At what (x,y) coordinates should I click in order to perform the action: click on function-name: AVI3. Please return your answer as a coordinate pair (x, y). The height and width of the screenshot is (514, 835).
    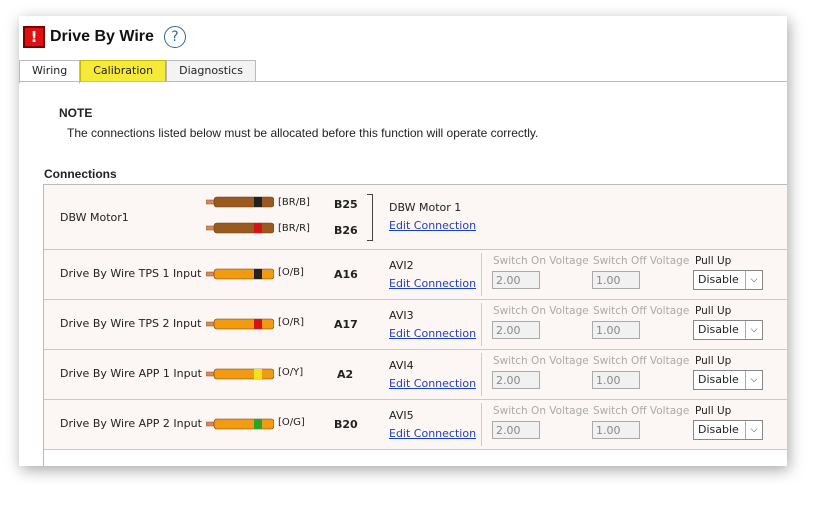
    Looking at the image, I should click on (401, 315).